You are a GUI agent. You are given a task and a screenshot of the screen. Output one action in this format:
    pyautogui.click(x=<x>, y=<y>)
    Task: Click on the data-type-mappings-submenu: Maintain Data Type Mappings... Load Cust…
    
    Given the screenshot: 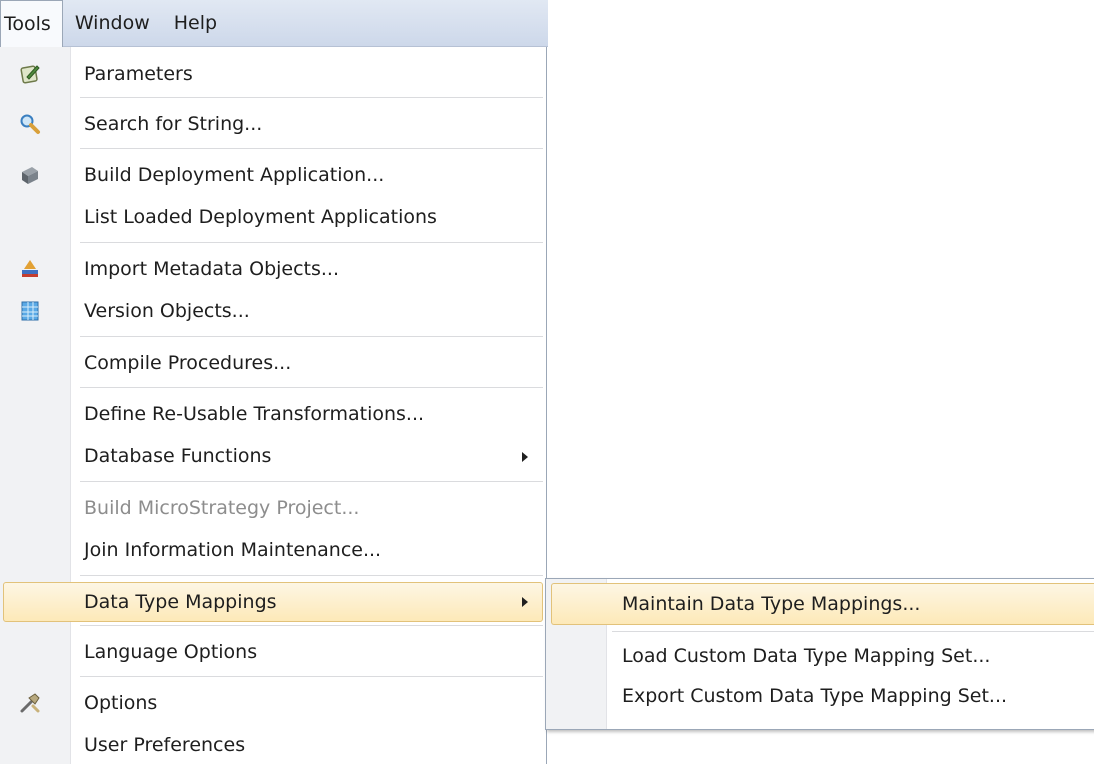 What is the action you would take?
    pyautogui.click(x=819, y=654)
    